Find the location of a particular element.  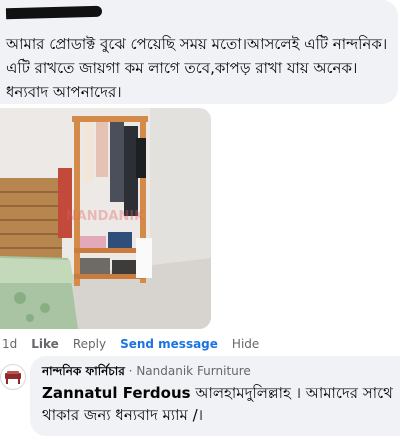

reply-mention: Zannatul Ferdous is located at coordinates (116, 393).